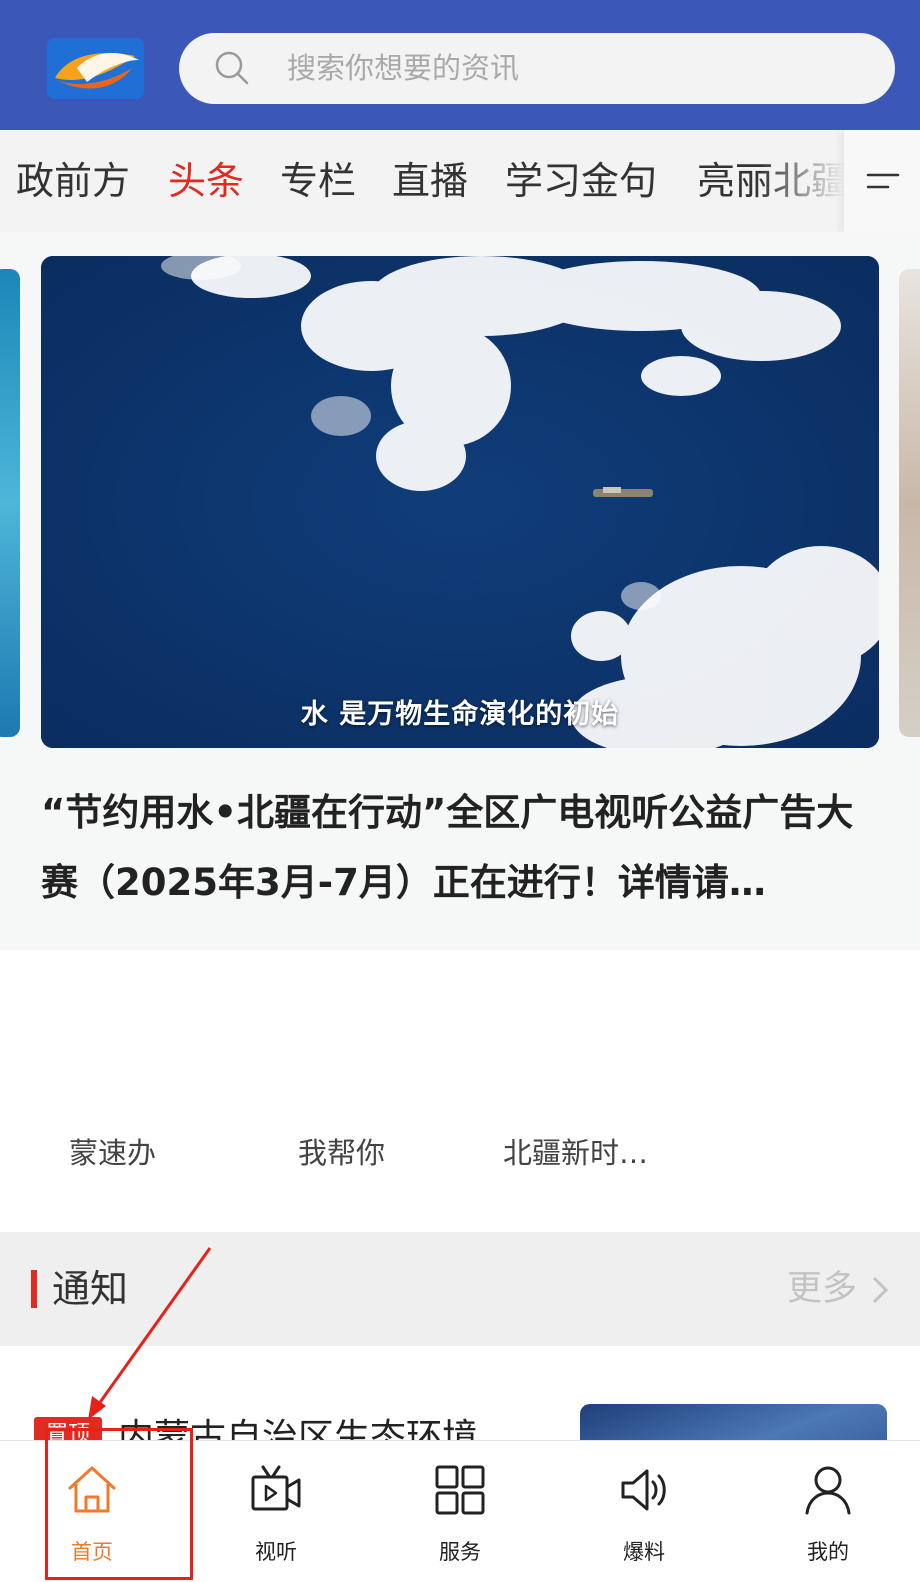 Image resolution: width=920 pixels, height=1582 pixels. I want to click on speaker-icon, so click(643, 1490).